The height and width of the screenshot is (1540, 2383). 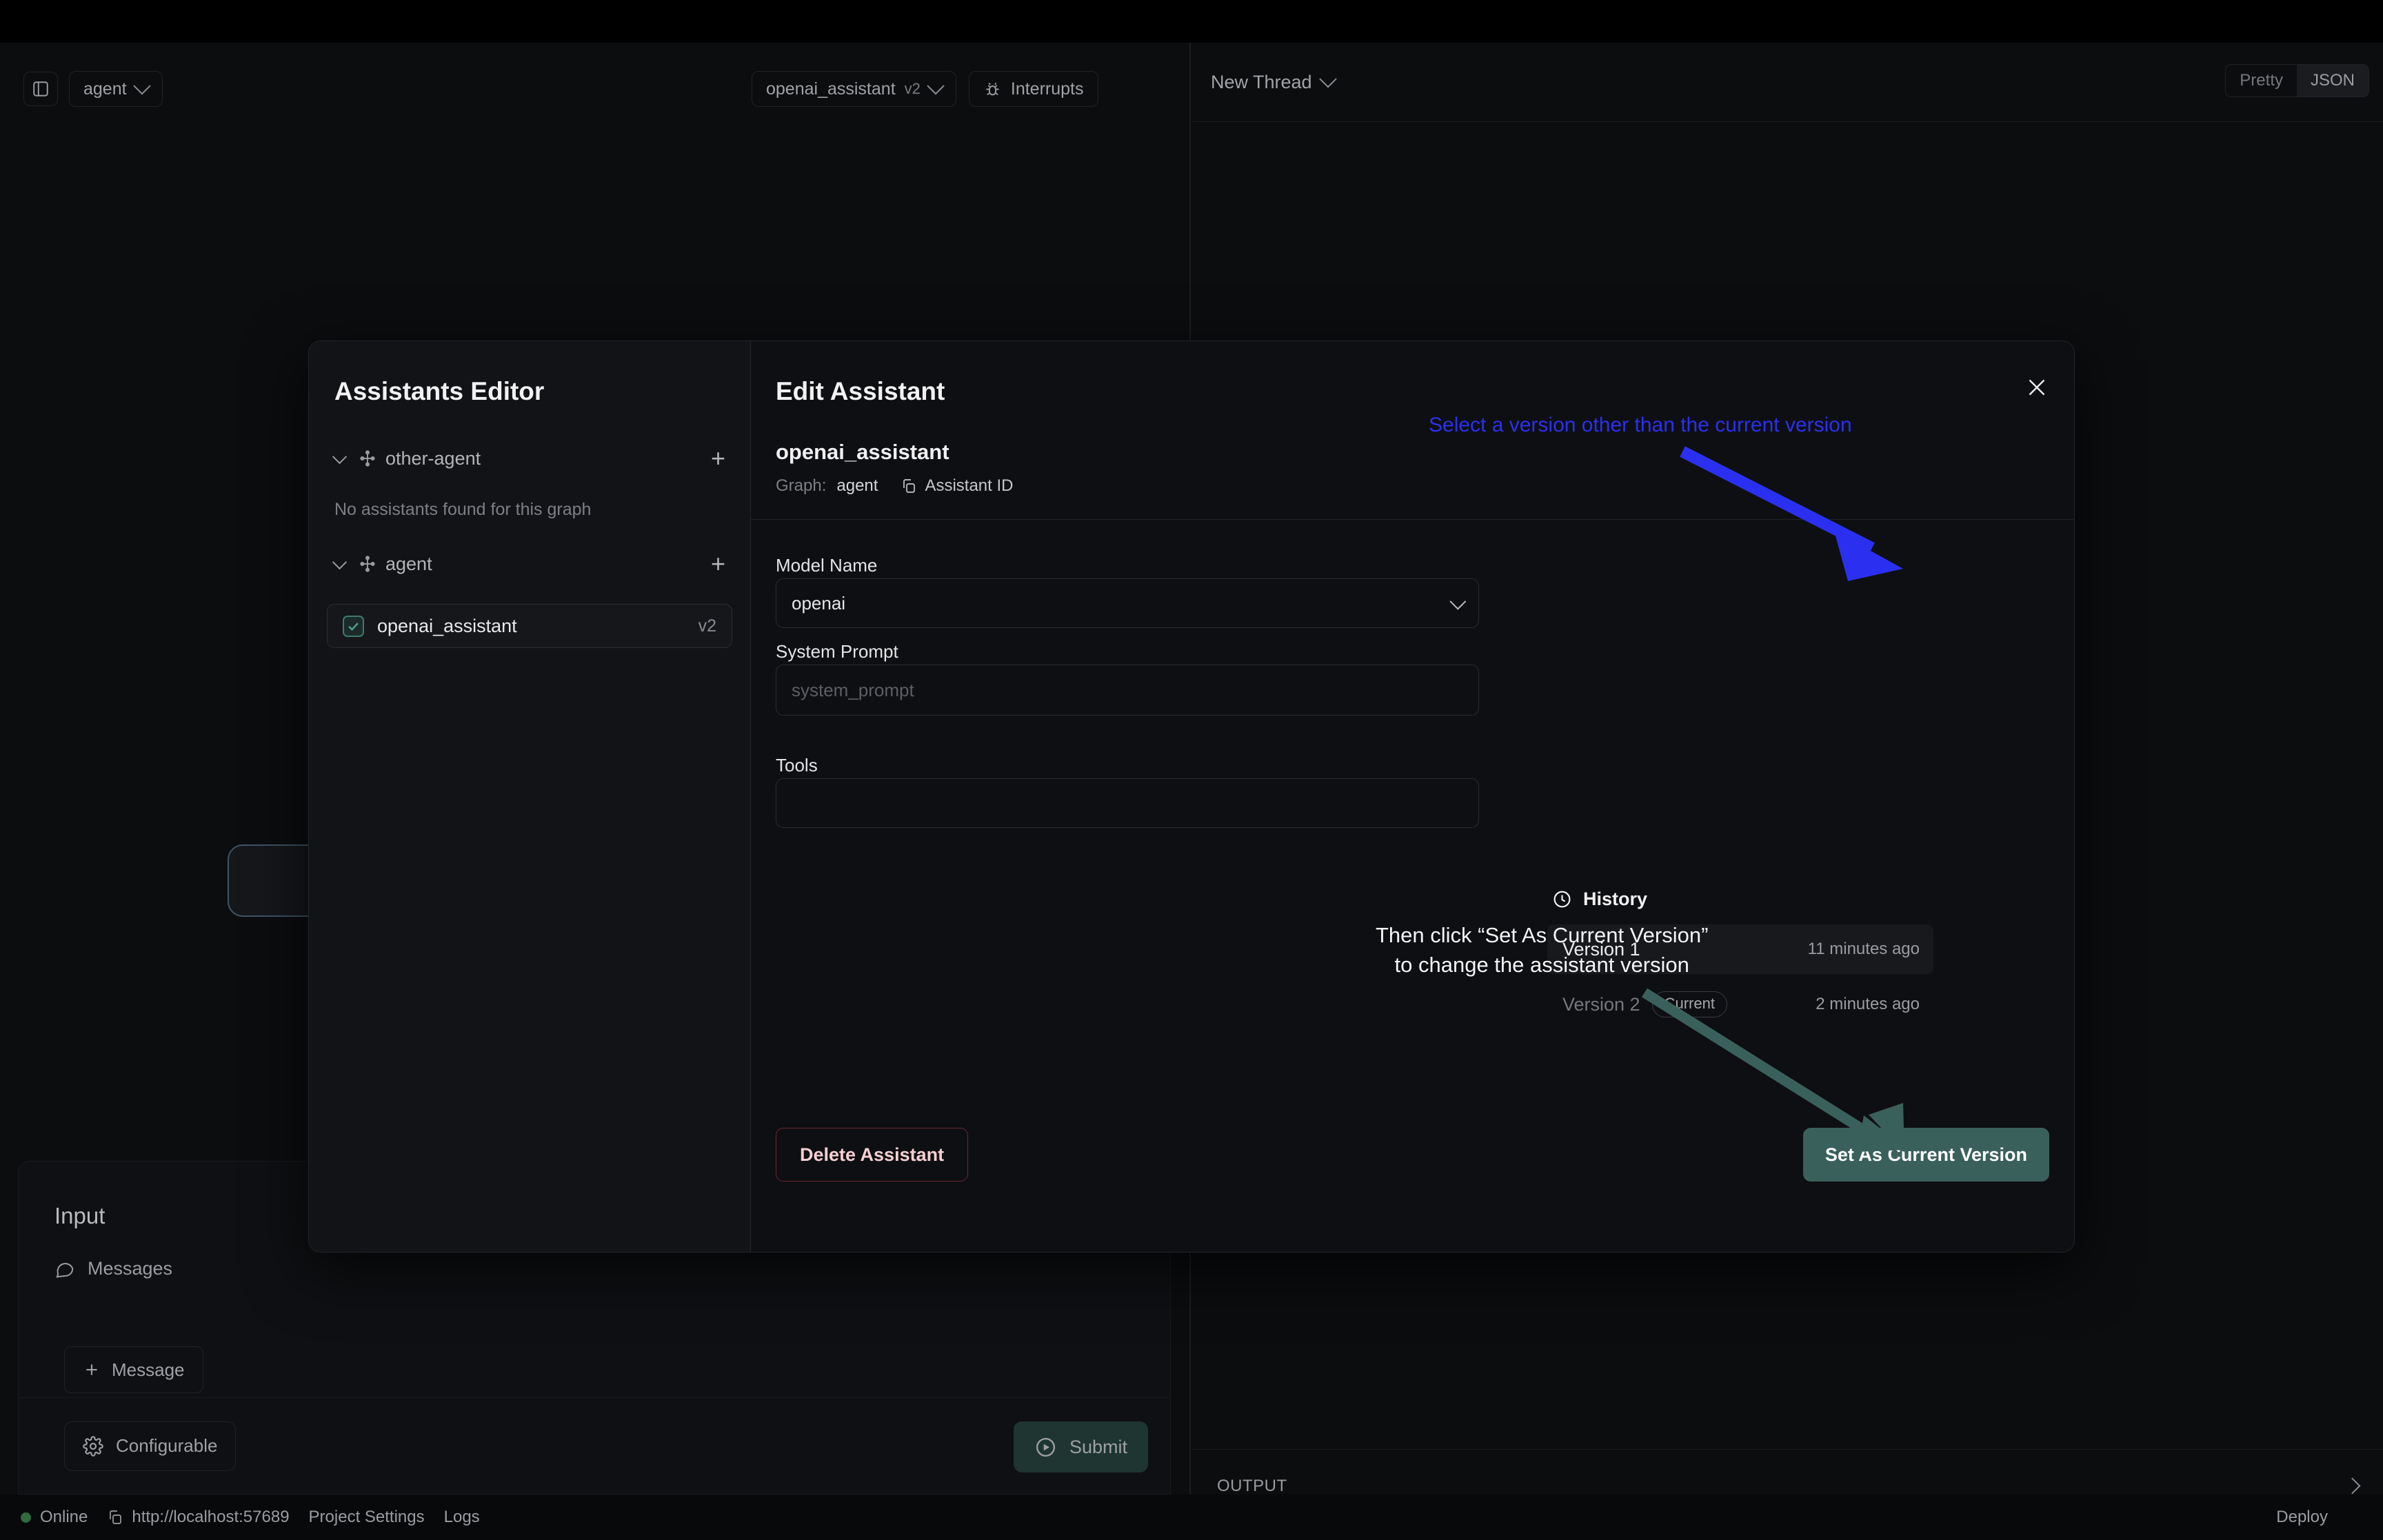 What do you see at coordinates (439, 391) in the screenshot?
I see `assistants-editor-title: Assistants Editor` at bounding box center [439, 391].